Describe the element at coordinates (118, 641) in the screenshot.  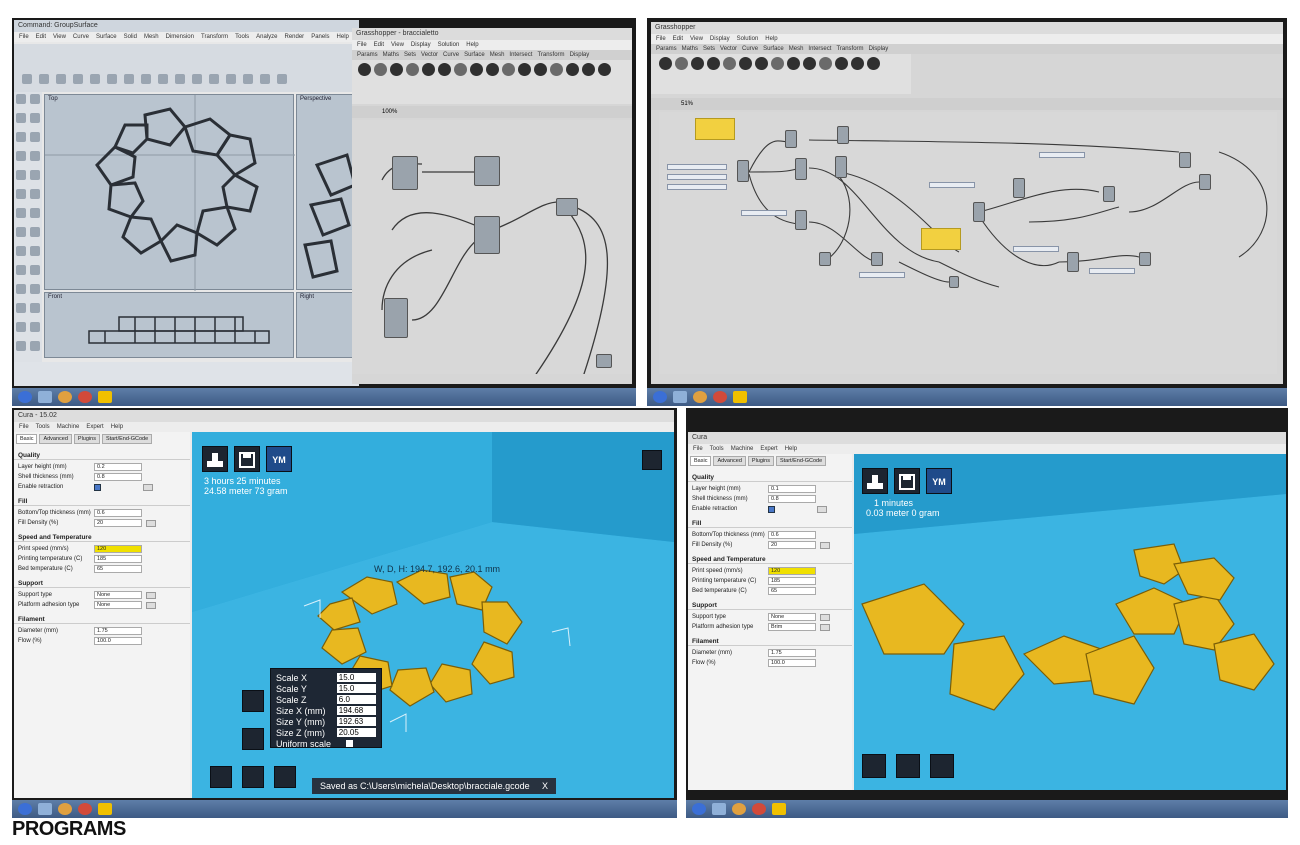
I see `flow-input: 100.0` at that location.